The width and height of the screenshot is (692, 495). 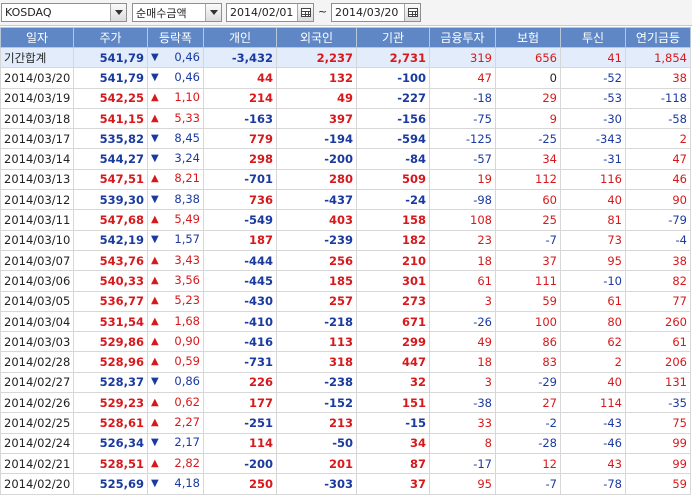 What do you see at coordinates (345, 463) in the screenshot?
I see `table-row: 2014/02/21 528,51 ▲ 2,82 -200 201 87 -17 12 43 99` at bounding box center [345, 463].